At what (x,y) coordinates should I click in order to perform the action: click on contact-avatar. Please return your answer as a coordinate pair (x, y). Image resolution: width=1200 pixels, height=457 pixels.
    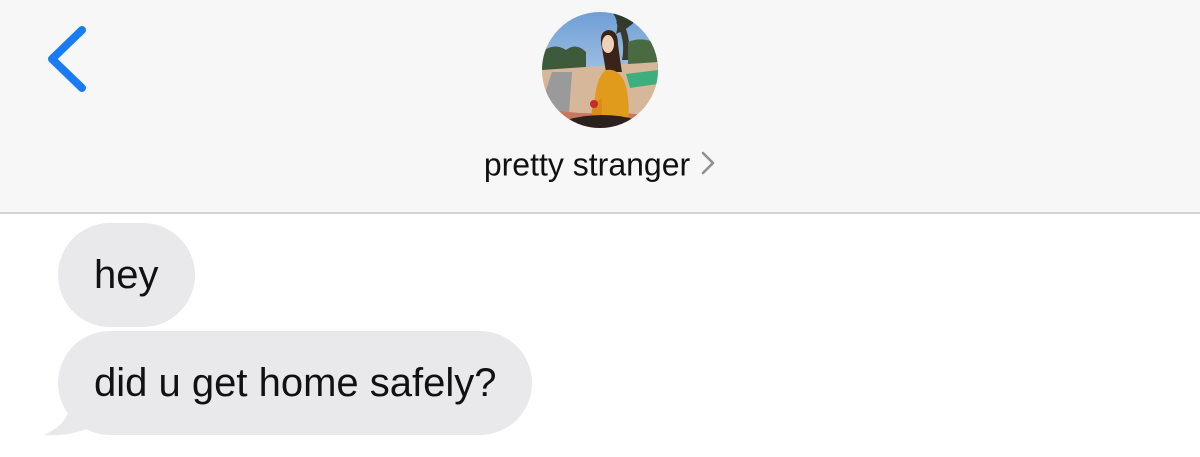
    Looking at the image, I should click on (600, 70).